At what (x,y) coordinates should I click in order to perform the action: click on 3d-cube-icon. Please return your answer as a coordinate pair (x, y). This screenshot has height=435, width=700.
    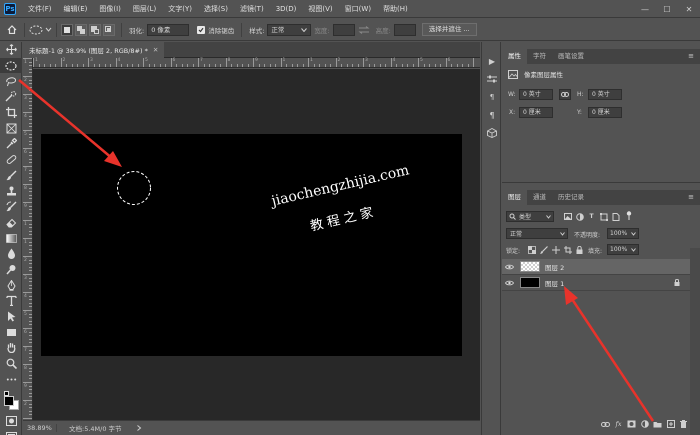
    Looking at the image, I should click on (492, 133).